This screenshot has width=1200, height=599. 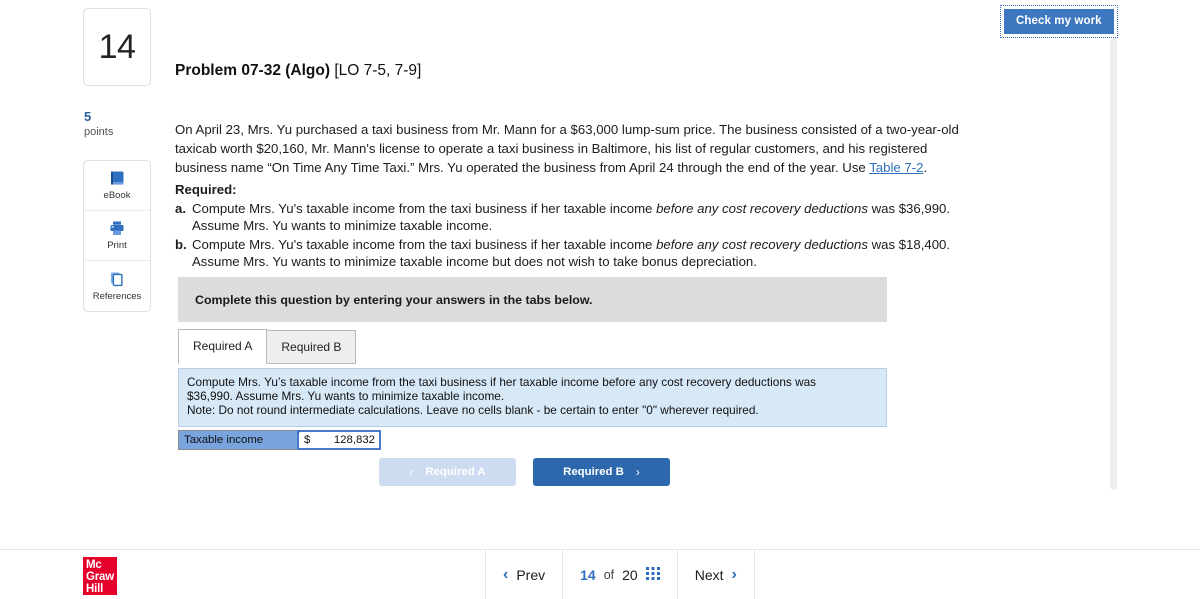 What do you see at coordinates (709, 574) in the screenshot?
I see `next-label: Next` at bounding box center [709, 574].